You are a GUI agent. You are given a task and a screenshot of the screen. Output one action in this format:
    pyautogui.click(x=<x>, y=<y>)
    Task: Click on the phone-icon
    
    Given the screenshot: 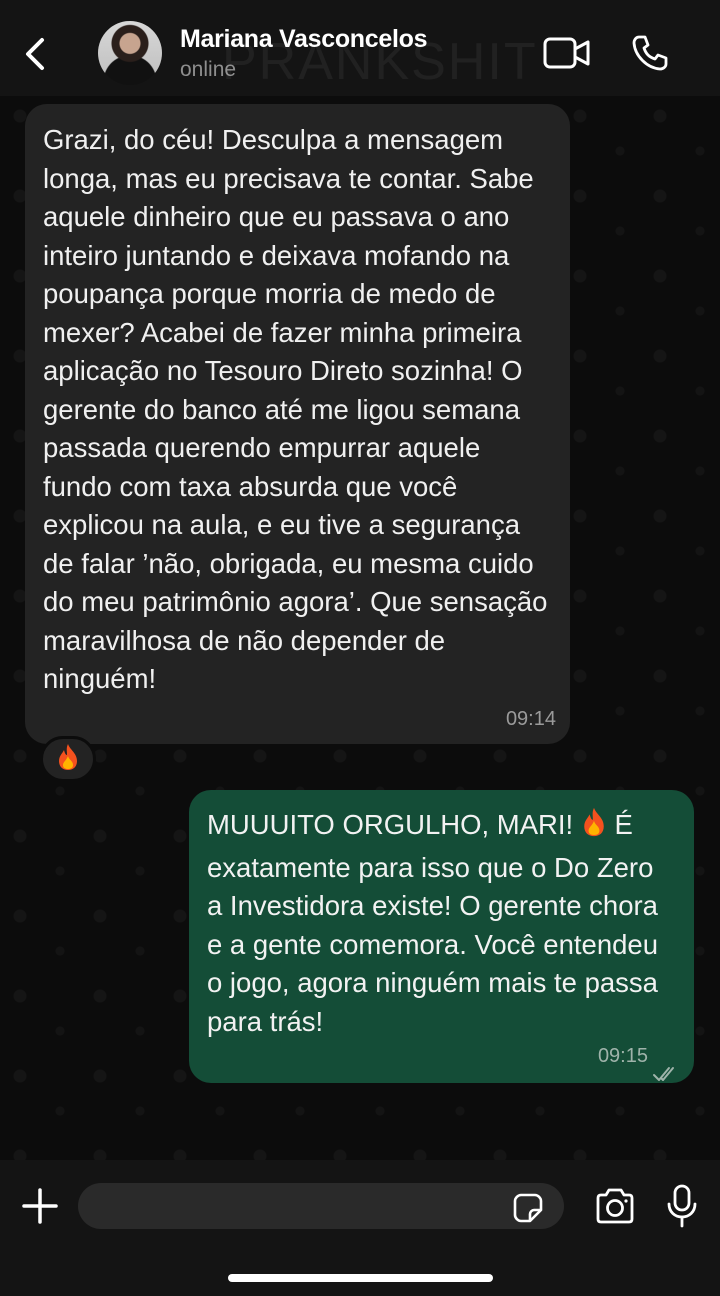 What is the action you would take?
    pyautogui.click(x=650, y=53)
    